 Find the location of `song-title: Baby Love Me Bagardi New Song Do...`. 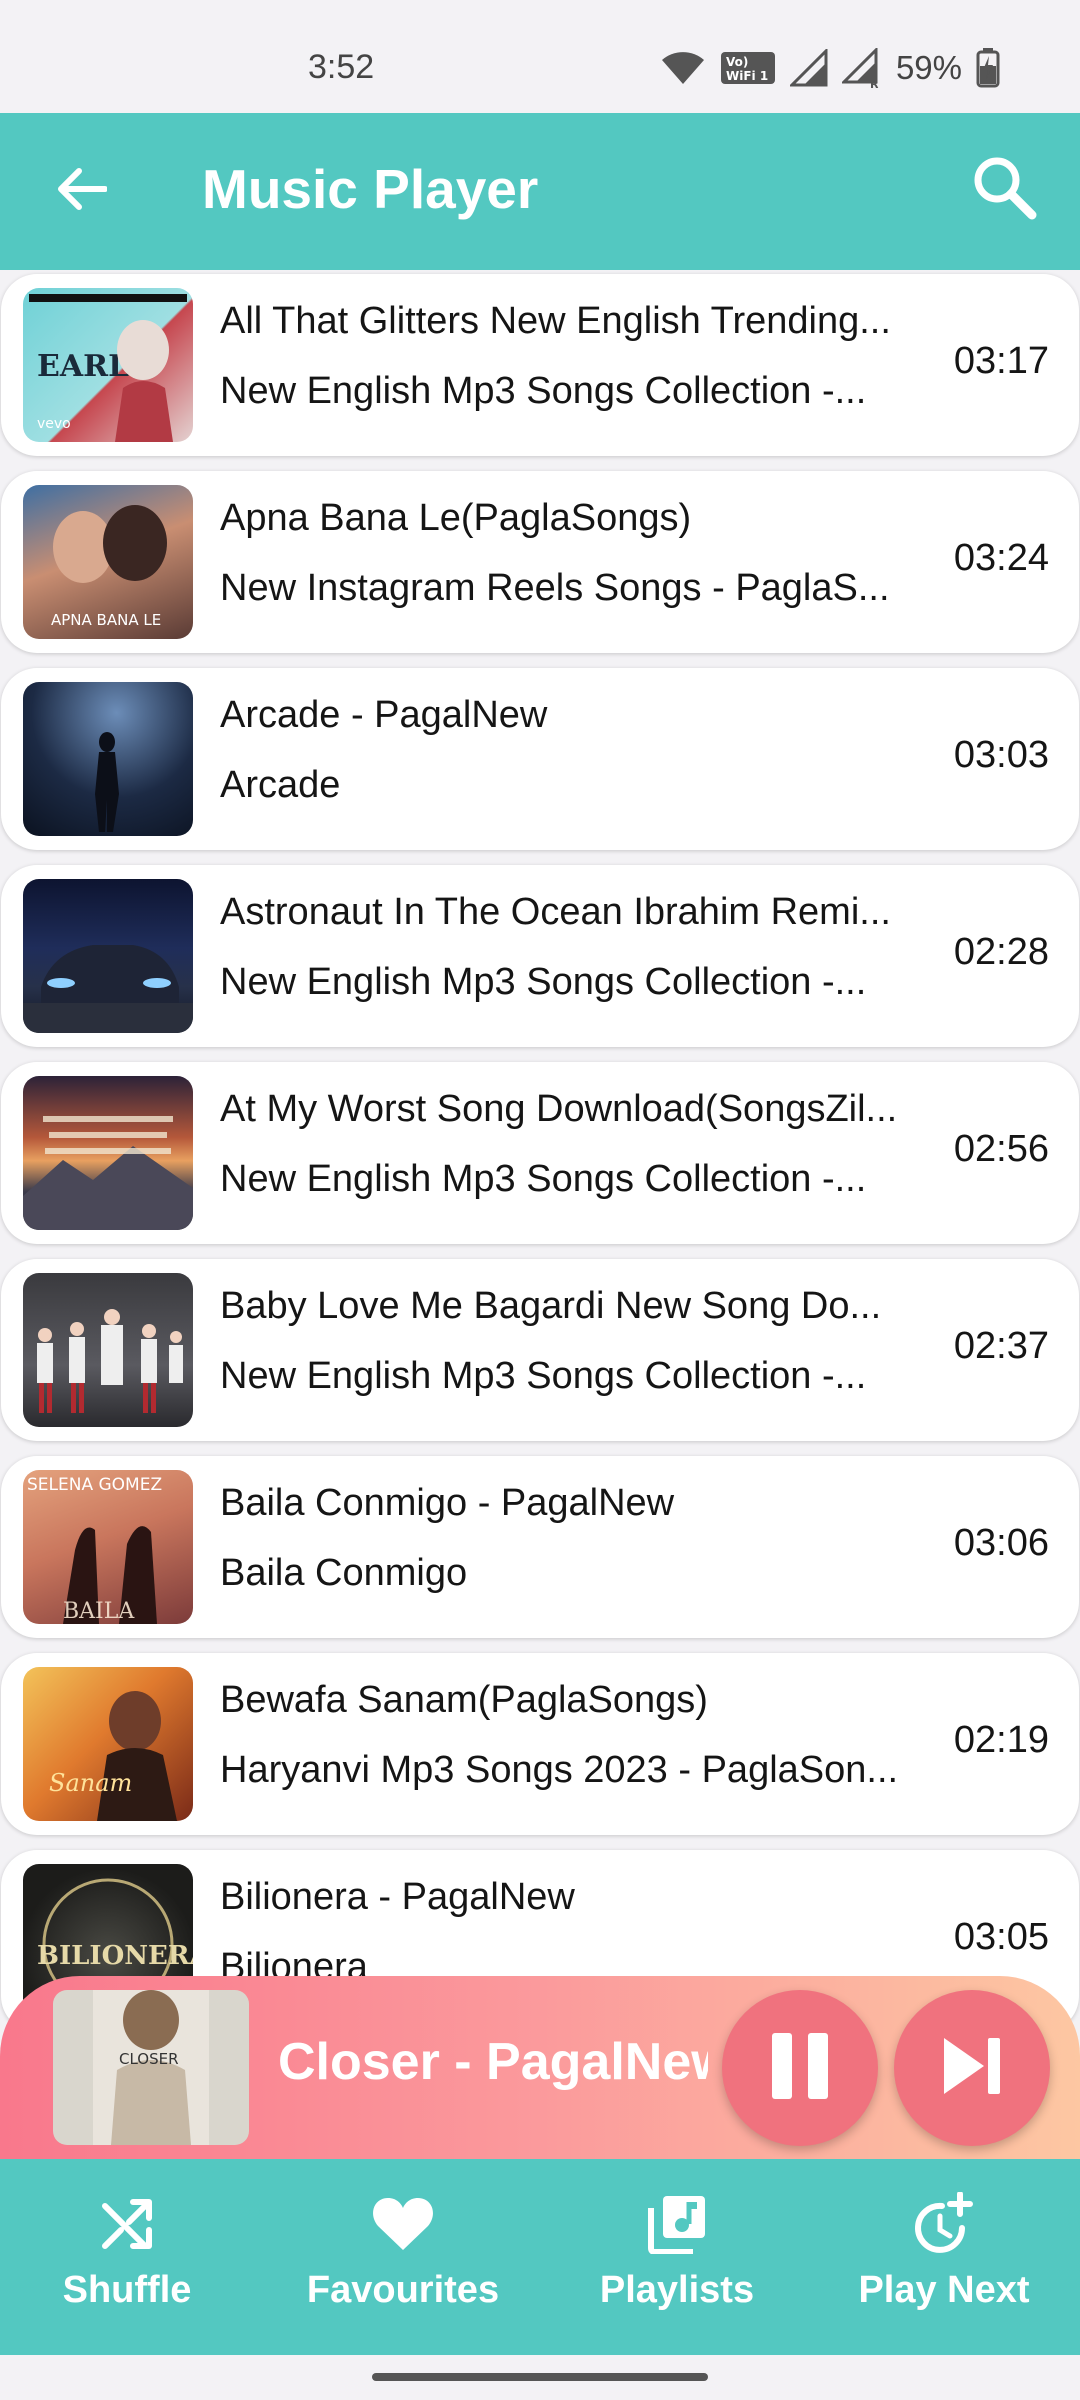

song-title: Baby Love Me Bagardi New Song Do... is located at coordinates (551, 1306).